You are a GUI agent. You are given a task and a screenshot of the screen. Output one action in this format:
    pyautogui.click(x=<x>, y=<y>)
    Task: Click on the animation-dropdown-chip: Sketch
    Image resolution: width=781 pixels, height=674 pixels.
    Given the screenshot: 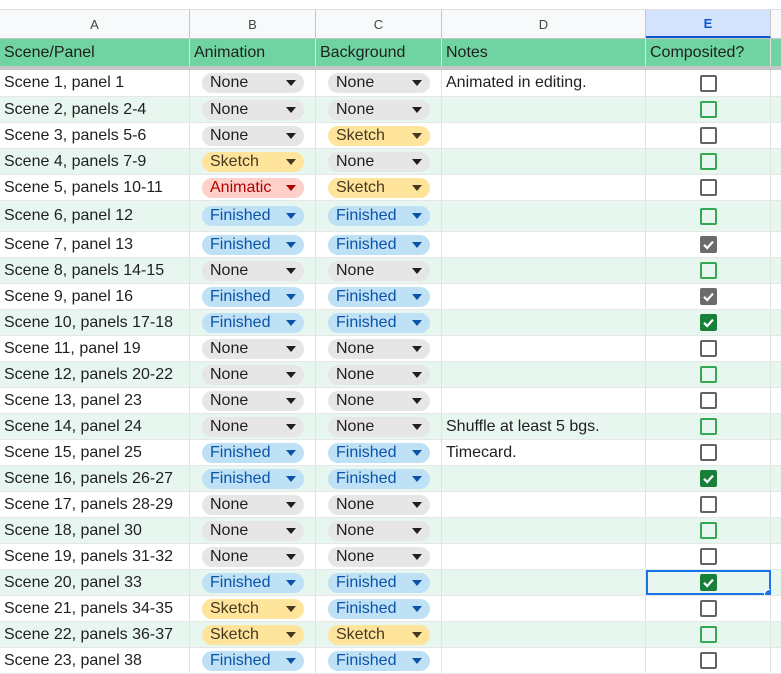 What is the action you would take?
    pyautogui.click(x=253, y=634)
    